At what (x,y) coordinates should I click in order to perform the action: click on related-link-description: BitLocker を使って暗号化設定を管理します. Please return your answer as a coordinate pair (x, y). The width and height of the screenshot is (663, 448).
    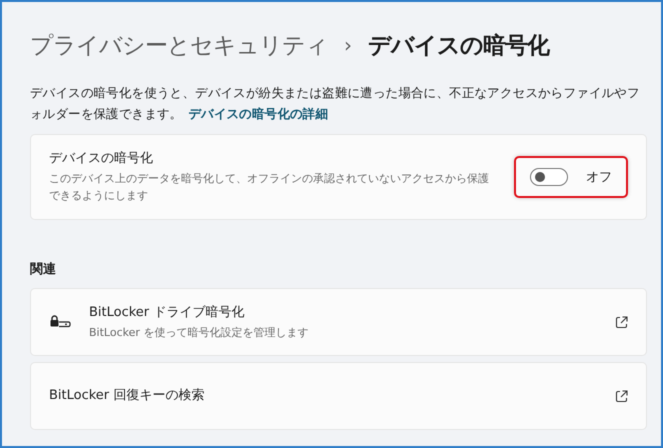
    Looking at the image, I should click on (199, 332).